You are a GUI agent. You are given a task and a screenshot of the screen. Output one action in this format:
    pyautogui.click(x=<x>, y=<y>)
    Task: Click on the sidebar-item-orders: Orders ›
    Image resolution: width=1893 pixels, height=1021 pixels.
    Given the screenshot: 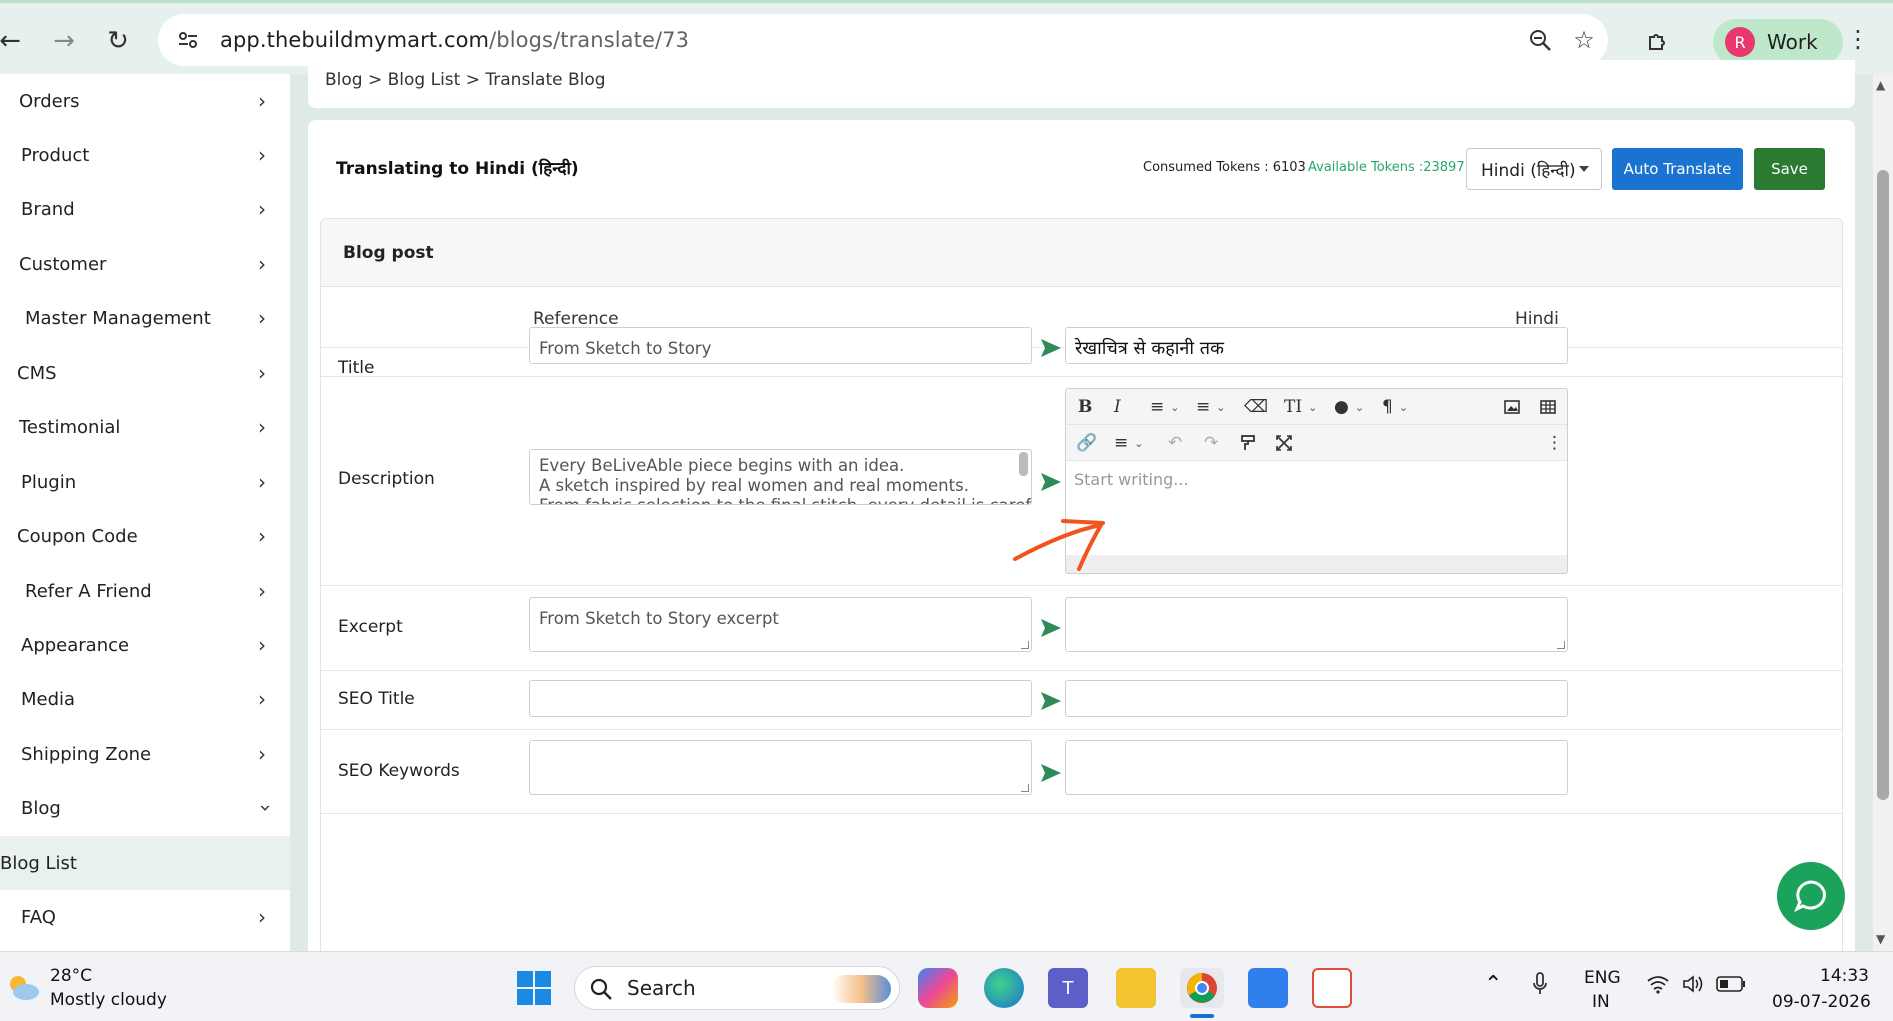 What is the action you would take?
    pyautogui.click(x=145, y=101)
    